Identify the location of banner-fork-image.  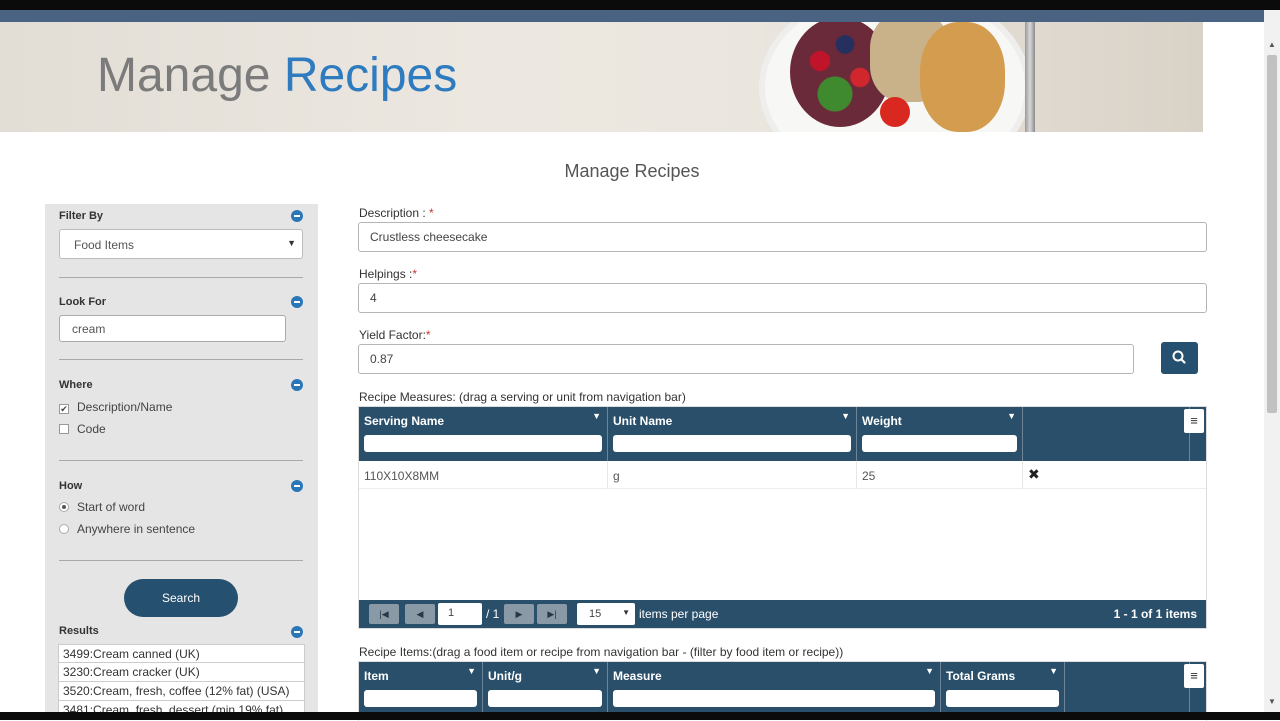
(1030, 77).